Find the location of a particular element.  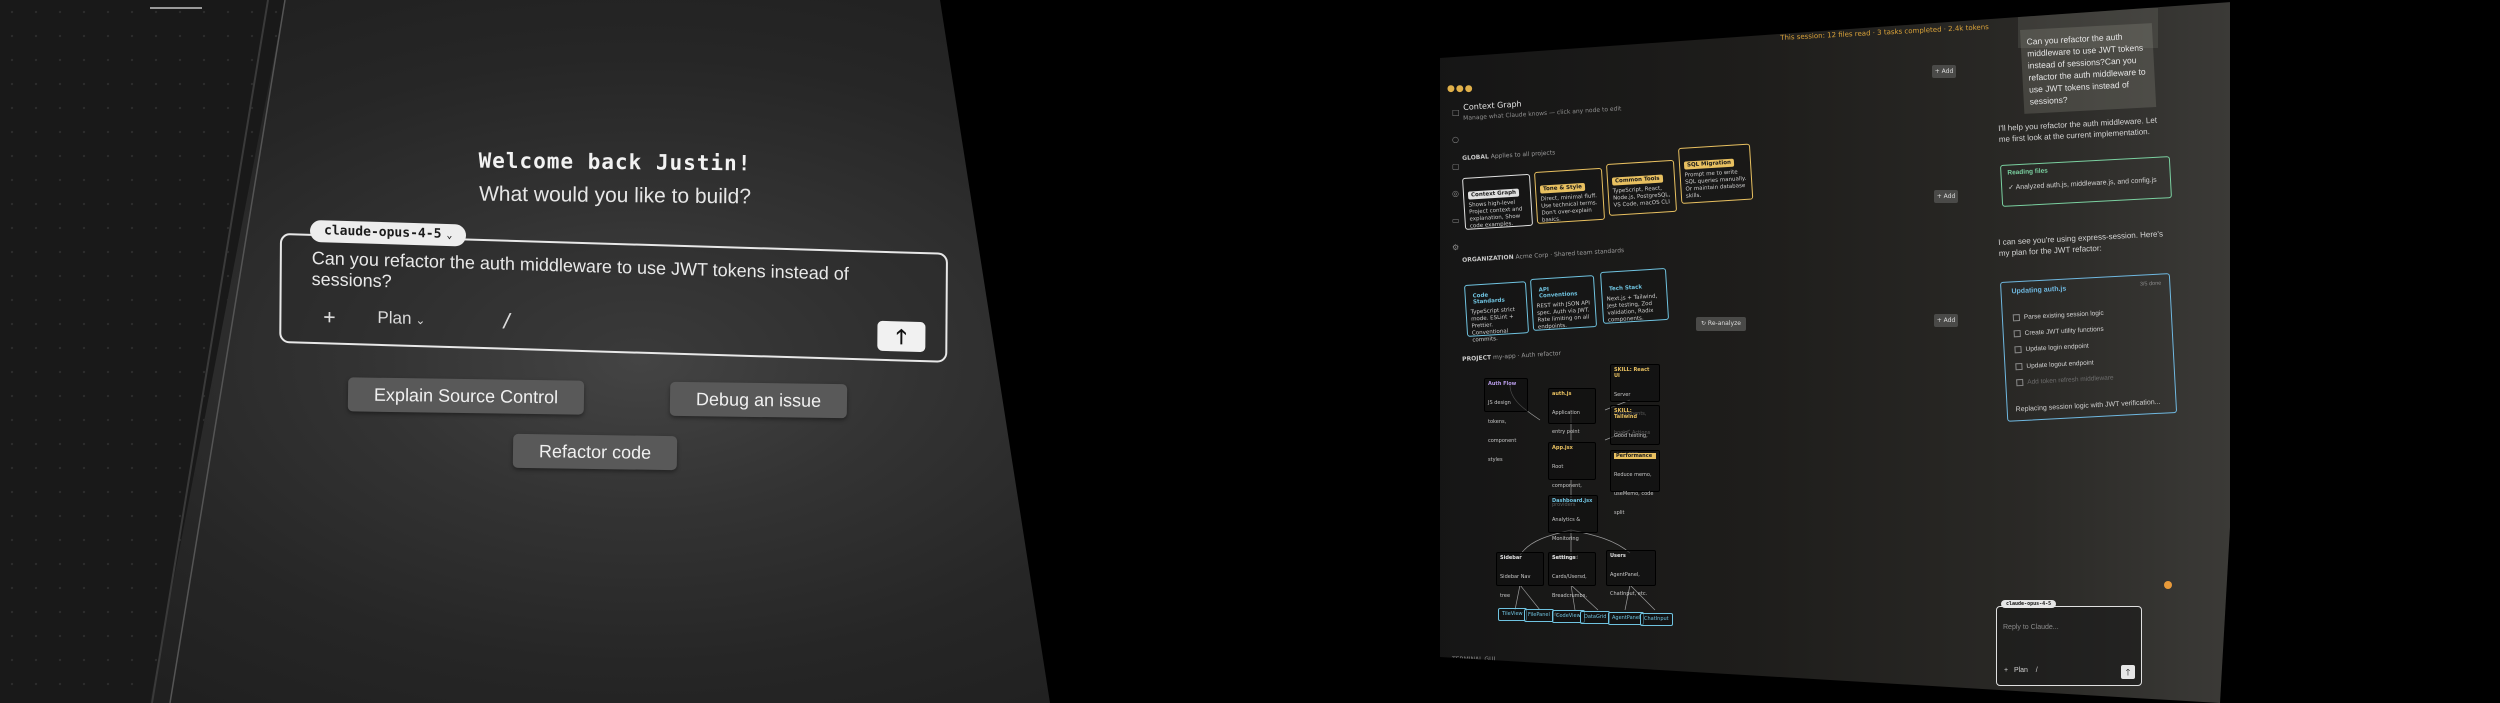

task-item: Create JWT utility functions is located at coordinates (2062, 331).